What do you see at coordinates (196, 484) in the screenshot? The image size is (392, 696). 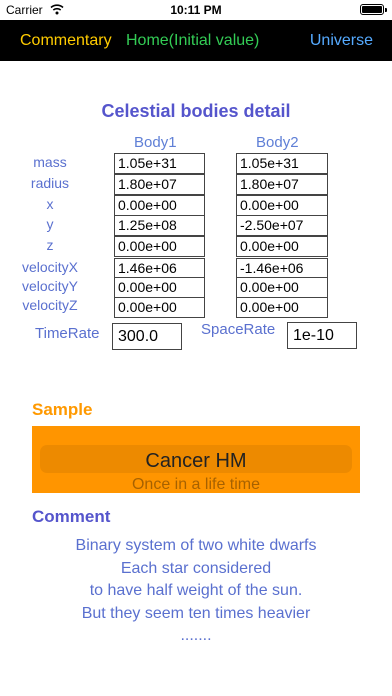 I see `sample-next-option: Once in a life time` at bounding box center [196, 484].